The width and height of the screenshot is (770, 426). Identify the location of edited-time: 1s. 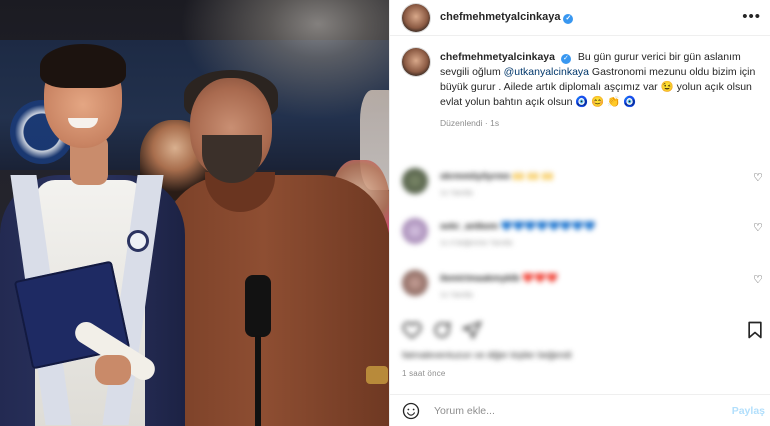
(495, 123).